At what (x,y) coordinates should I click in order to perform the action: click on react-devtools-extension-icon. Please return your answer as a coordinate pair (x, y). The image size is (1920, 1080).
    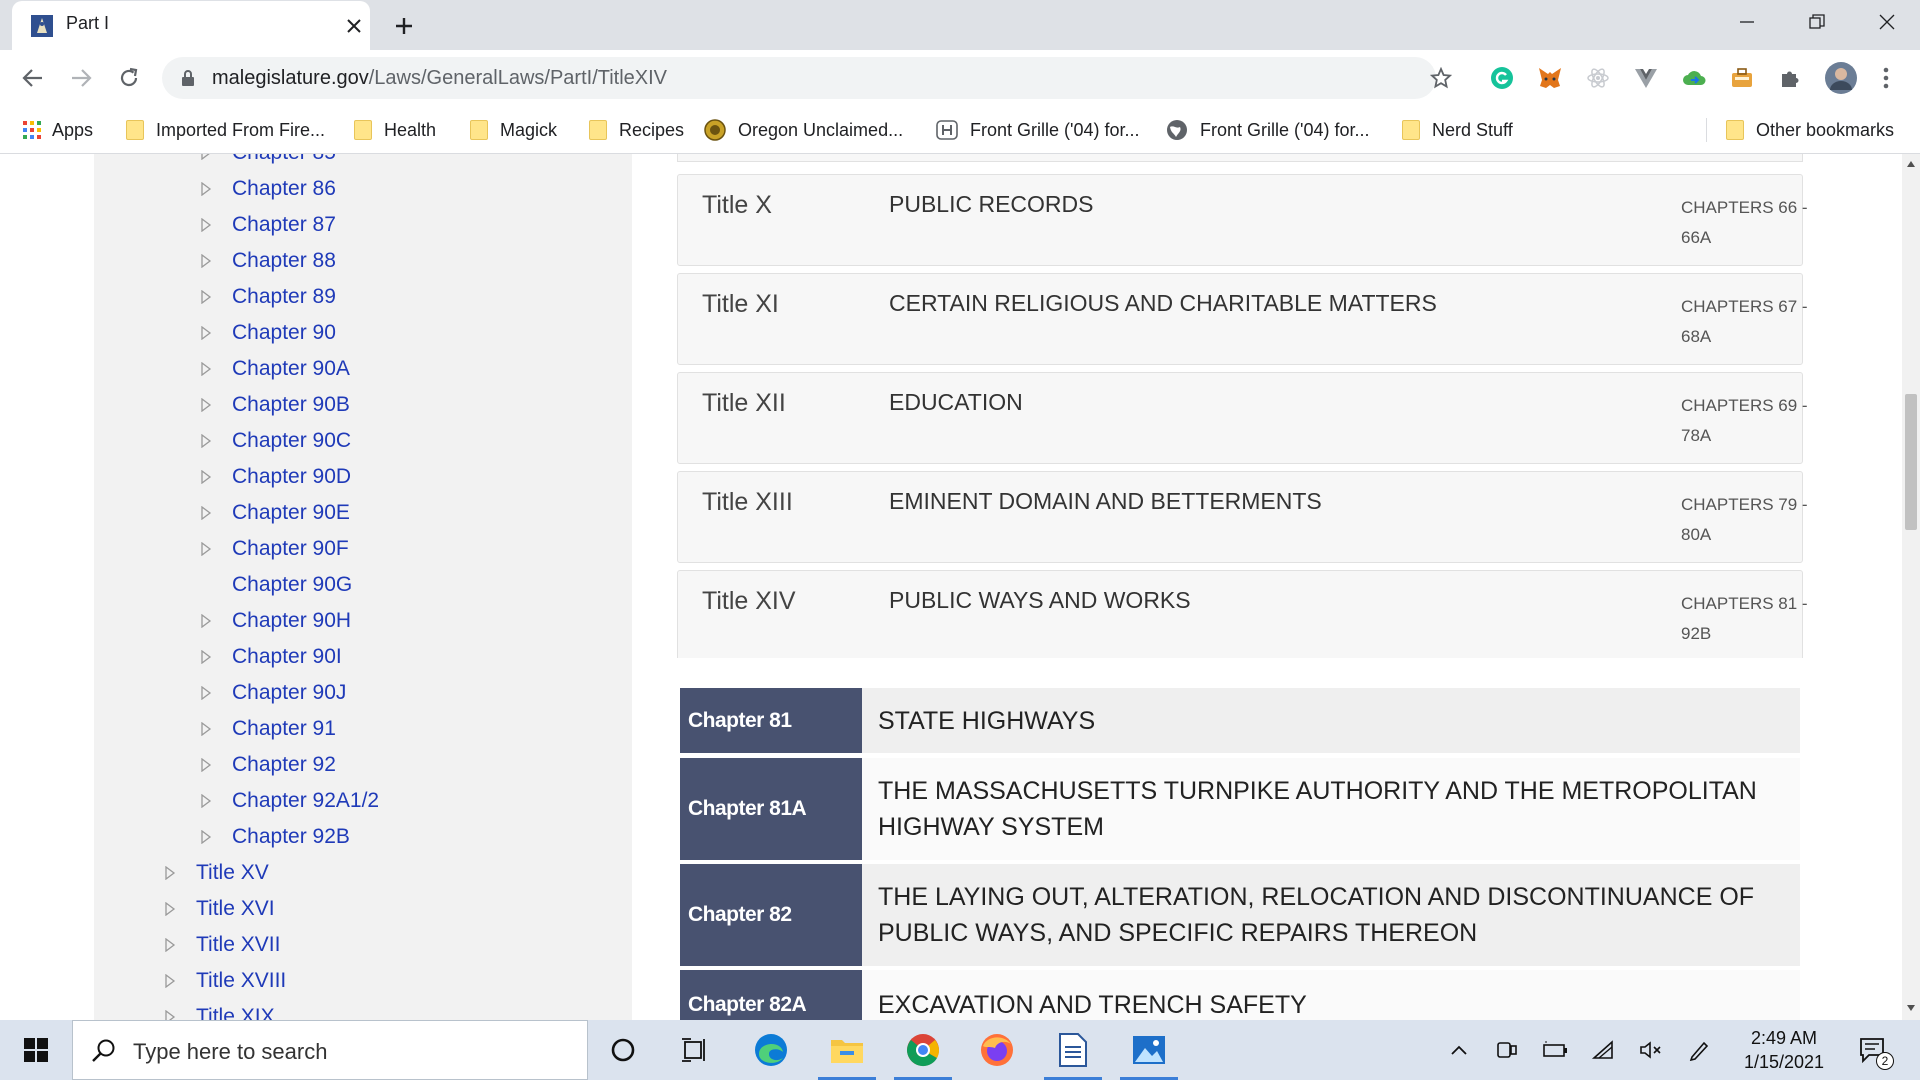
    Looking at the image, I should click on (1598, 78).